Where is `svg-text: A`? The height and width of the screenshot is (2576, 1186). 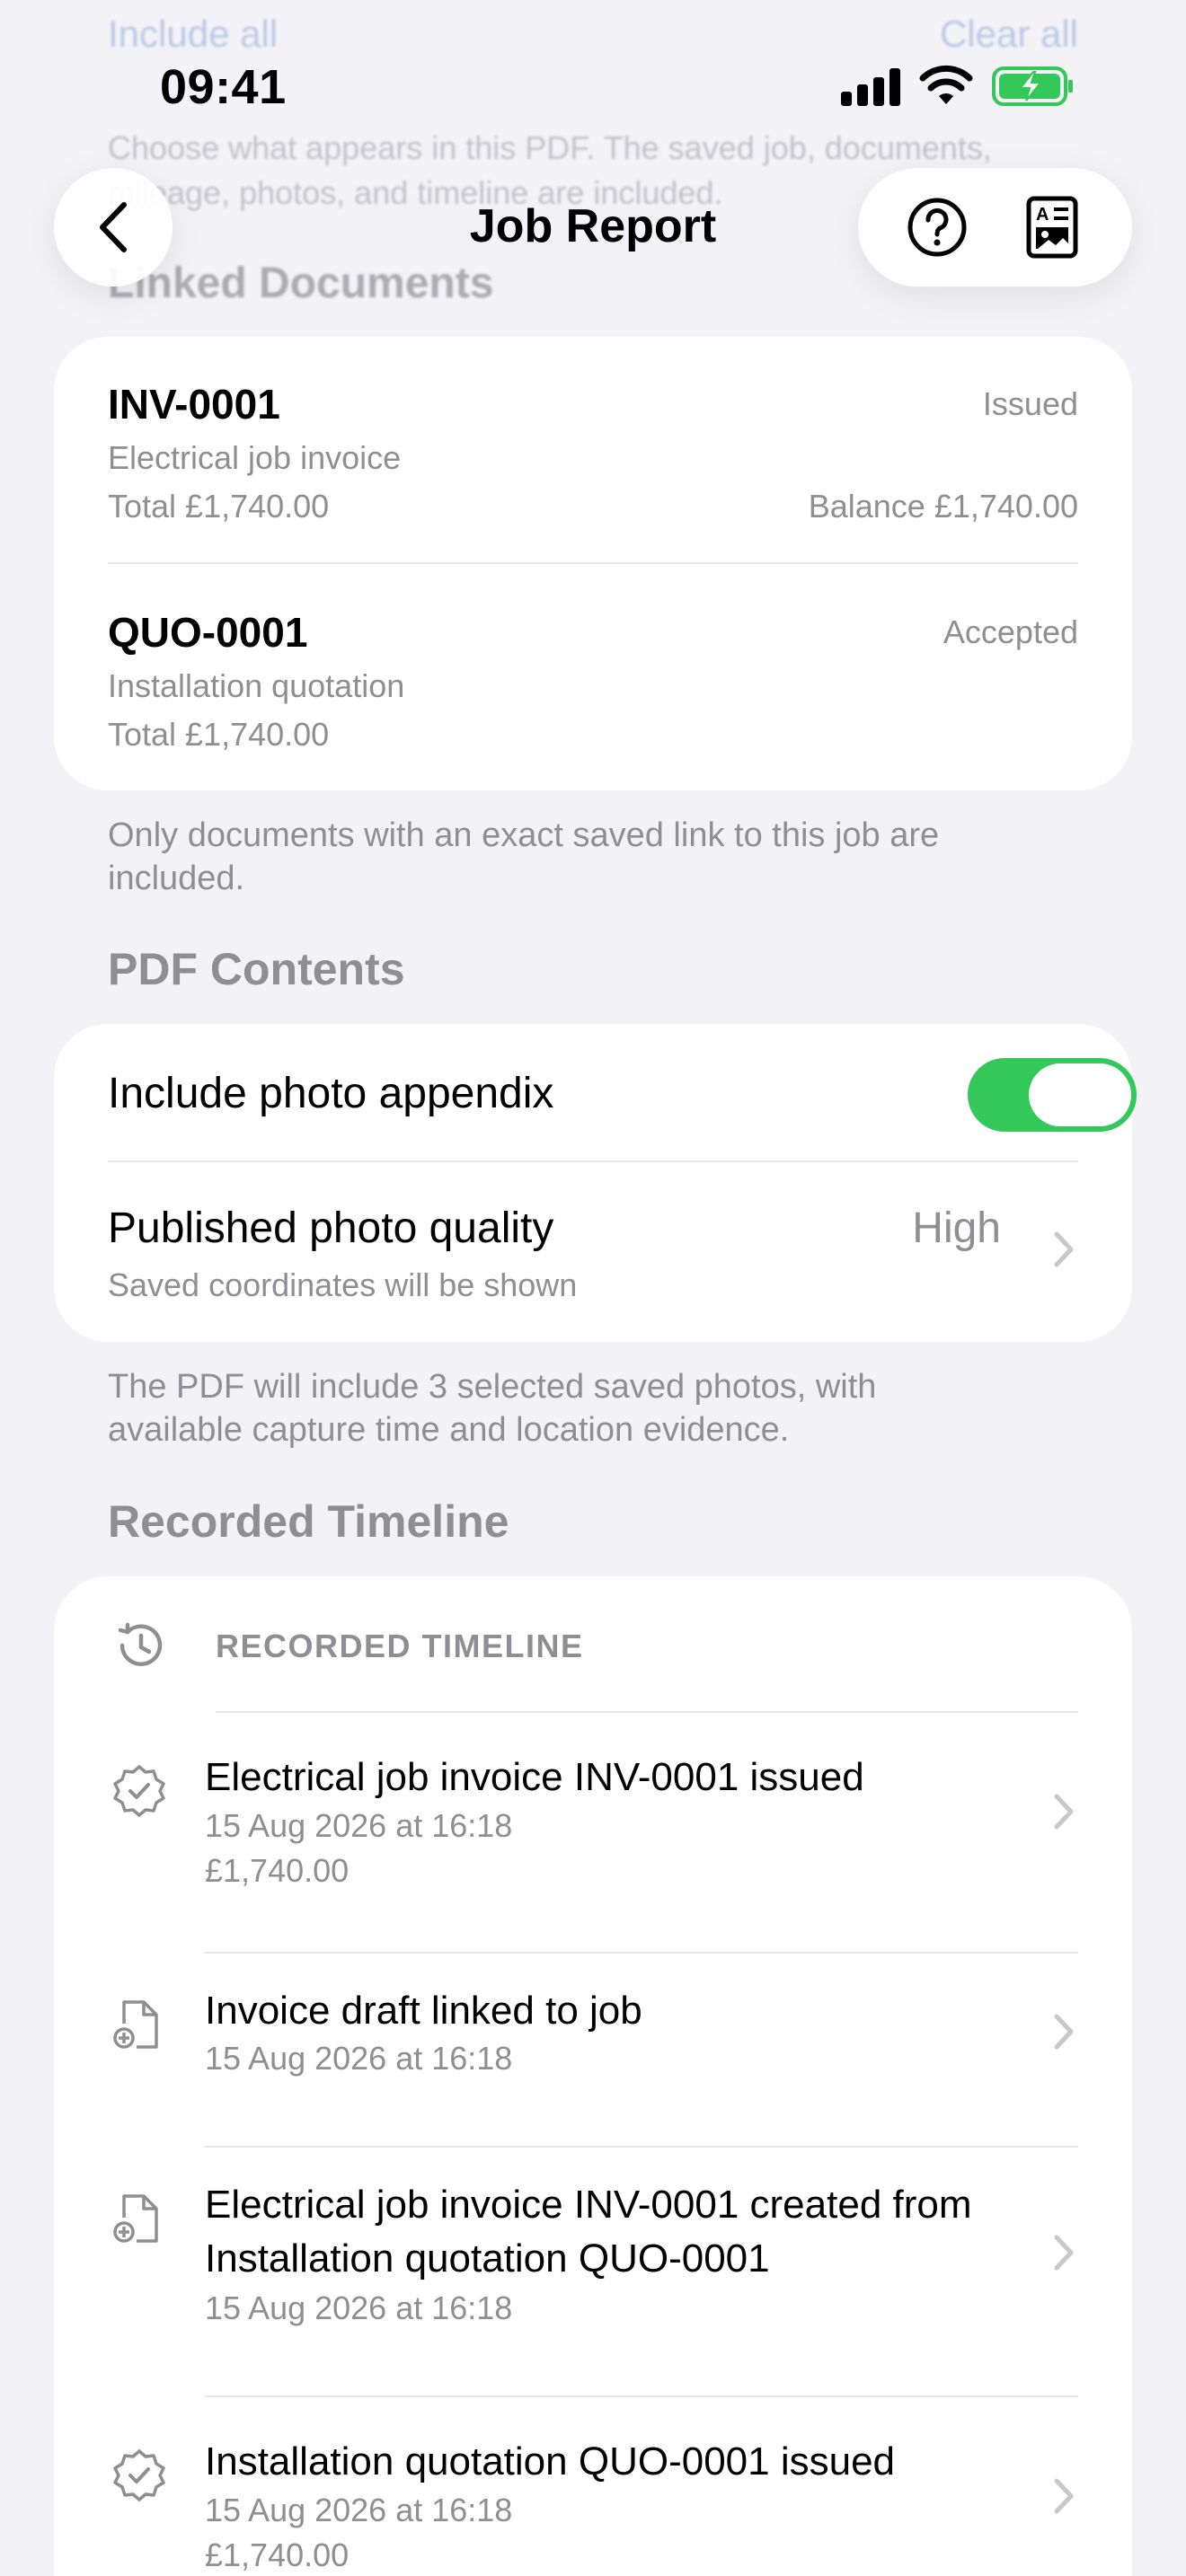 svg-text: A is located at coordinates (1042, 215).